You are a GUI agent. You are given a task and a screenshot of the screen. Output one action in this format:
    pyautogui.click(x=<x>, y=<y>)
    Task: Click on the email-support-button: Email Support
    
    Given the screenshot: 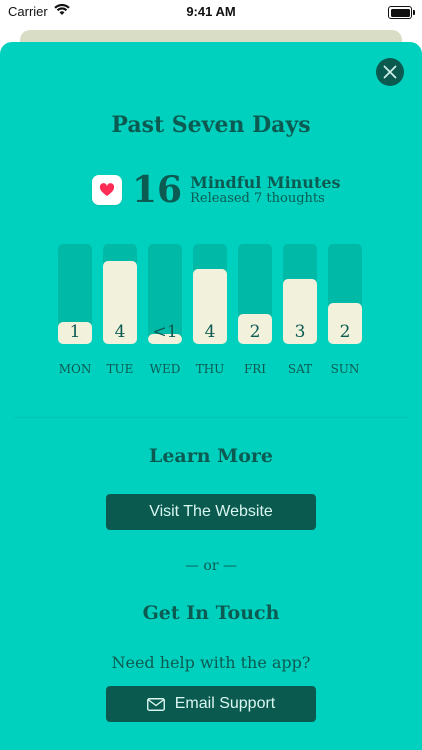 What is the action you would take?
    pyautogui.click(x=211, y=704)
    